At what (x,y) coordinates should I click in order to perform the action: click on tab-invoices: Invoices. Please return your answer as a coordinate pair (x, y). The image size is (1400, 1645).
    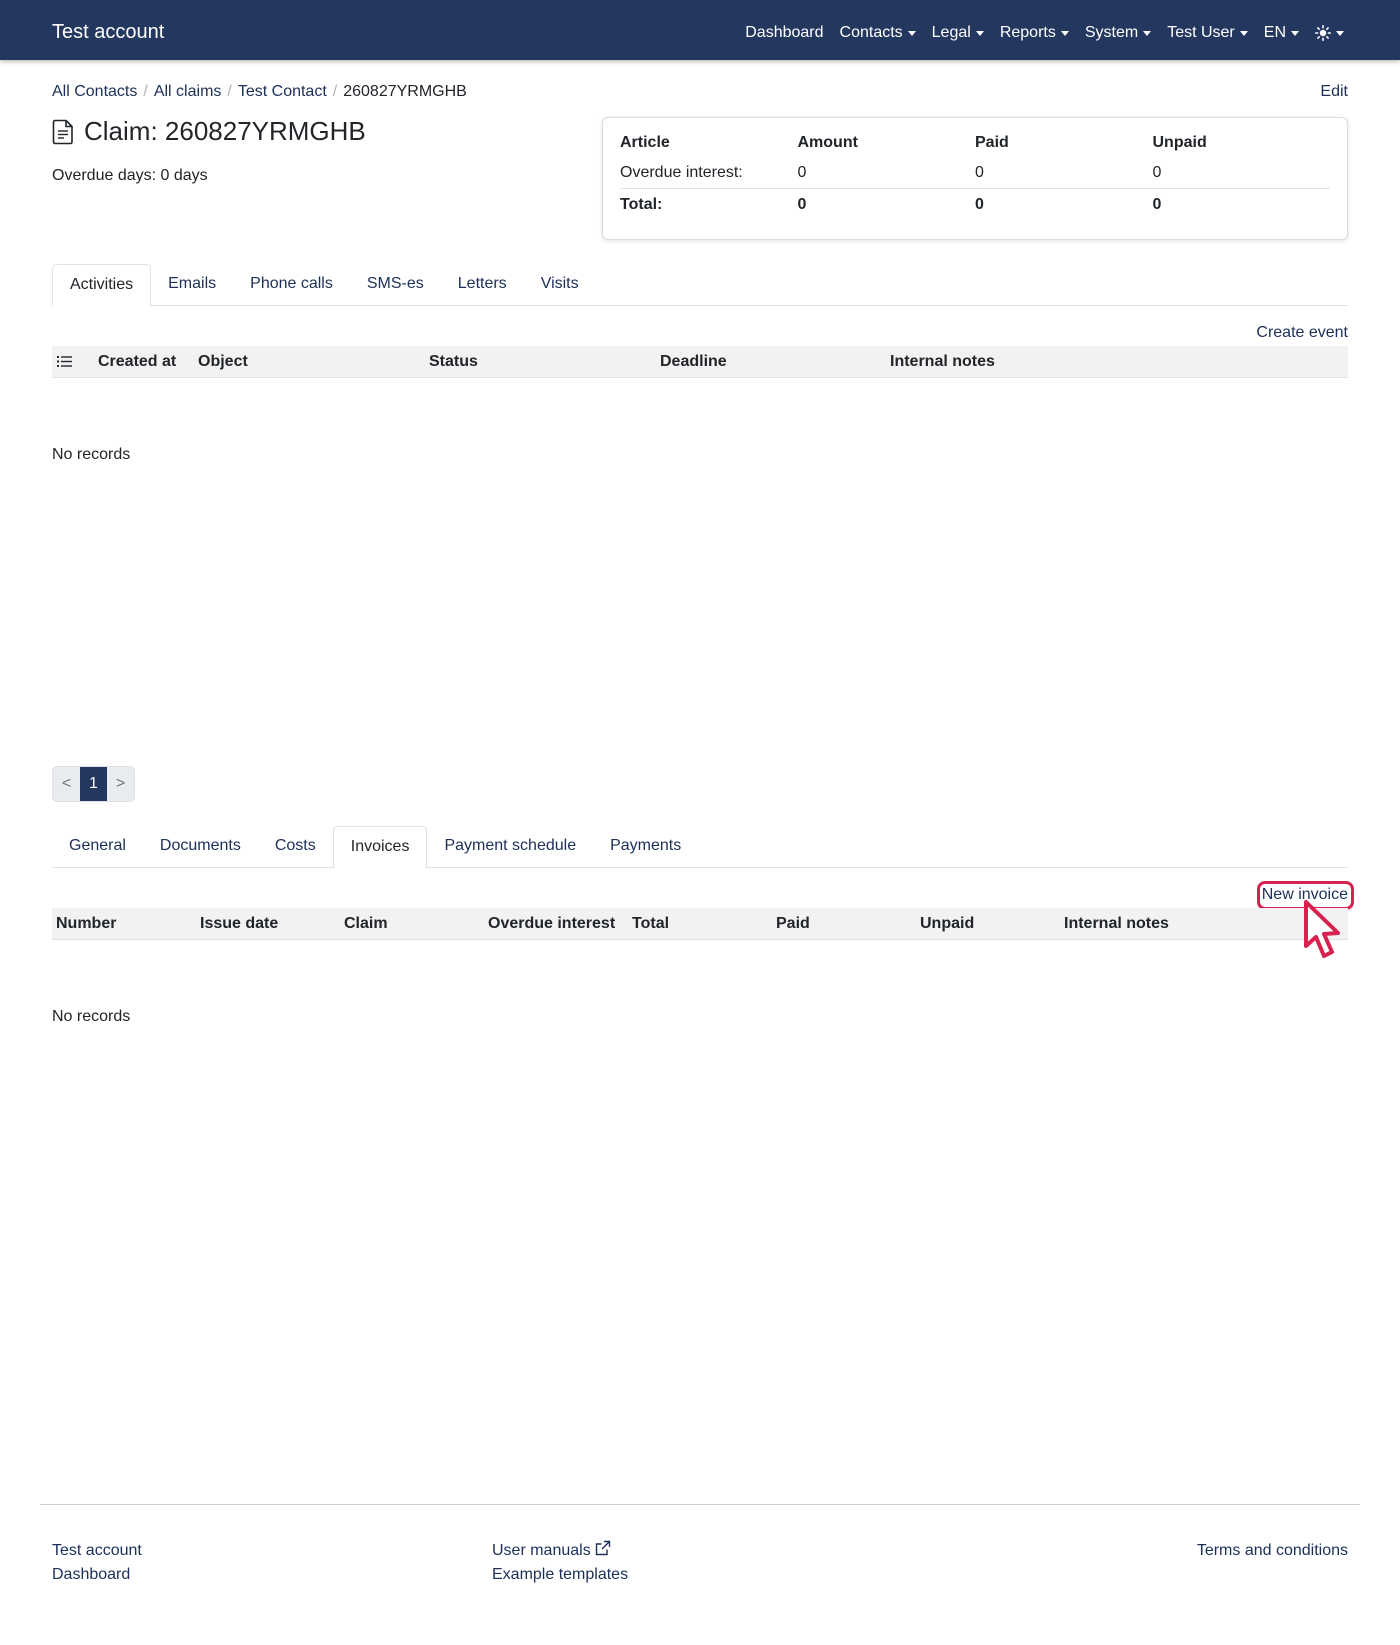
    Looking at the image, I should click on (380, 847).